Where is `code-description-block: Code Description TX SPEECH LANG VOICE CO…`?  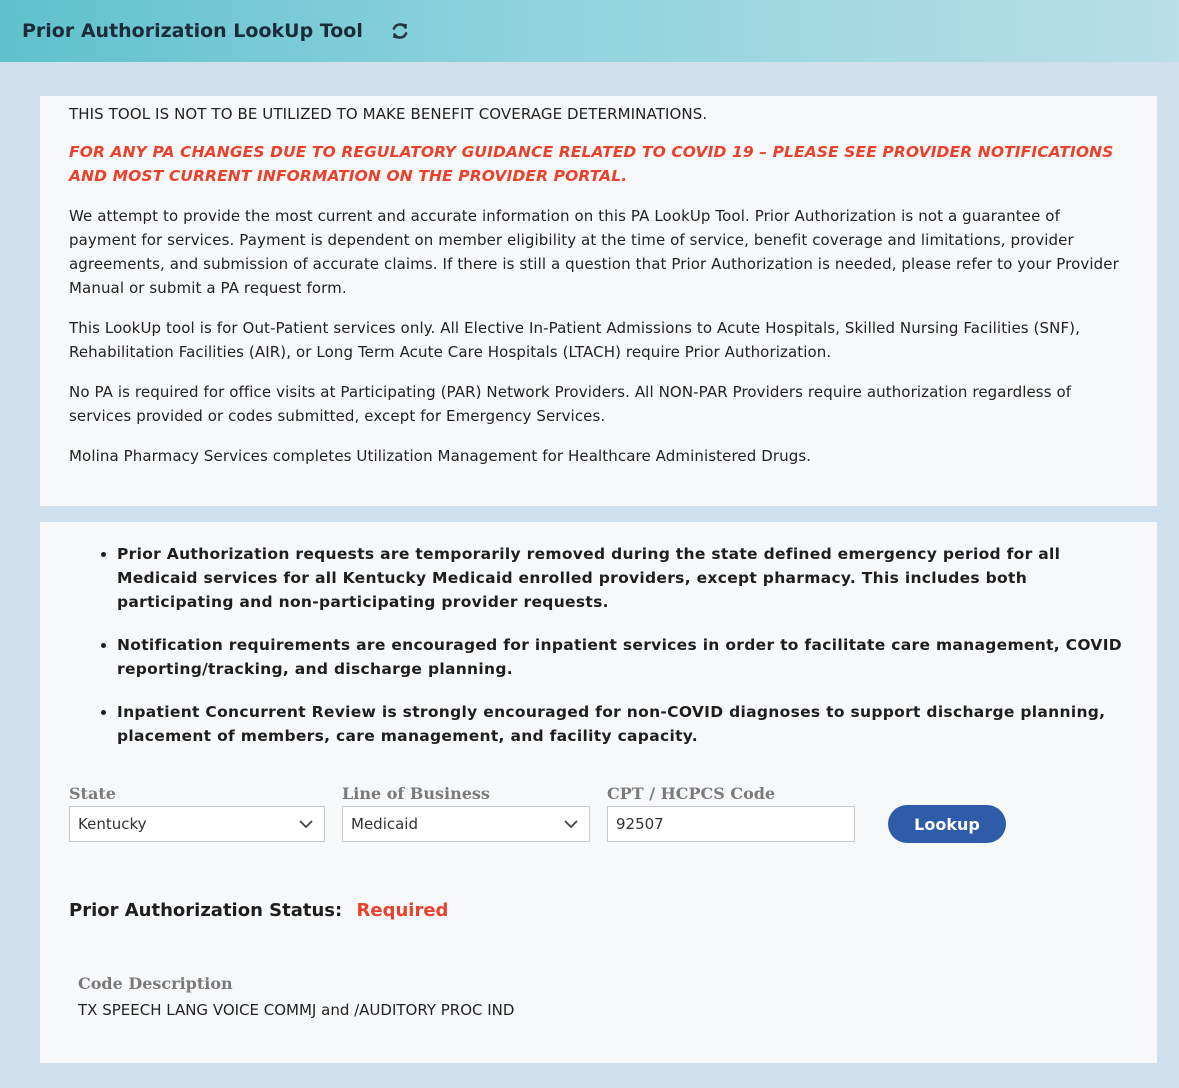 code-description-block: Code Description TX SPEECH LANG VOICE CO… is located at coordinates (296, 996).